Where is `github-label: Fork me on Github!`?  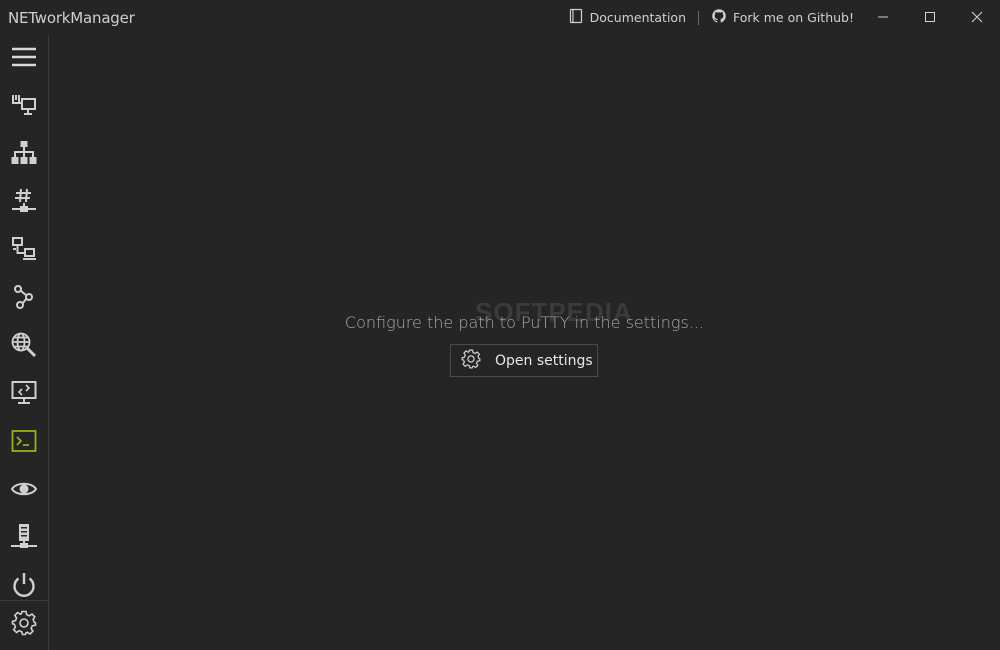
github-label: Fork me on Github! is located at coordinates (793, 17).